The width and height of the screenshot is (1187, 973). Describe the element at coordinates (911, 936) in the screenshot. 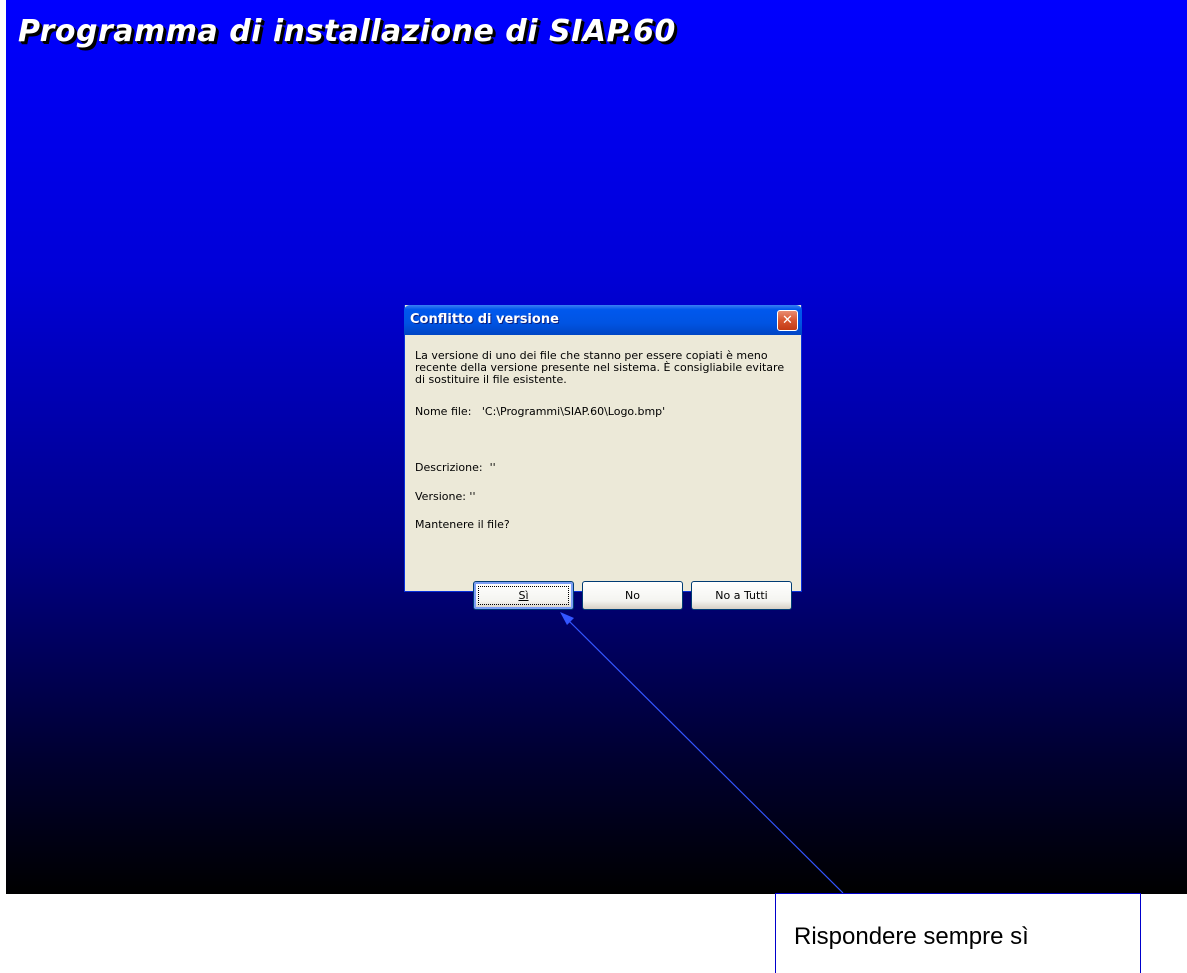

I see `annotation-text: Rispondere sempre sì` at that location.